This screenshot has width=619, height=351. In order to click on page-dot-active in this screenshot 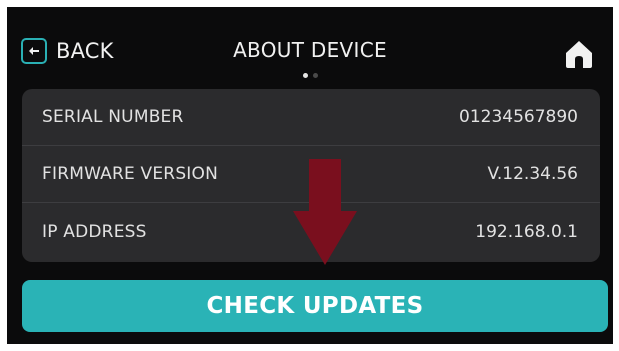, I will do `click(305, 75)`.